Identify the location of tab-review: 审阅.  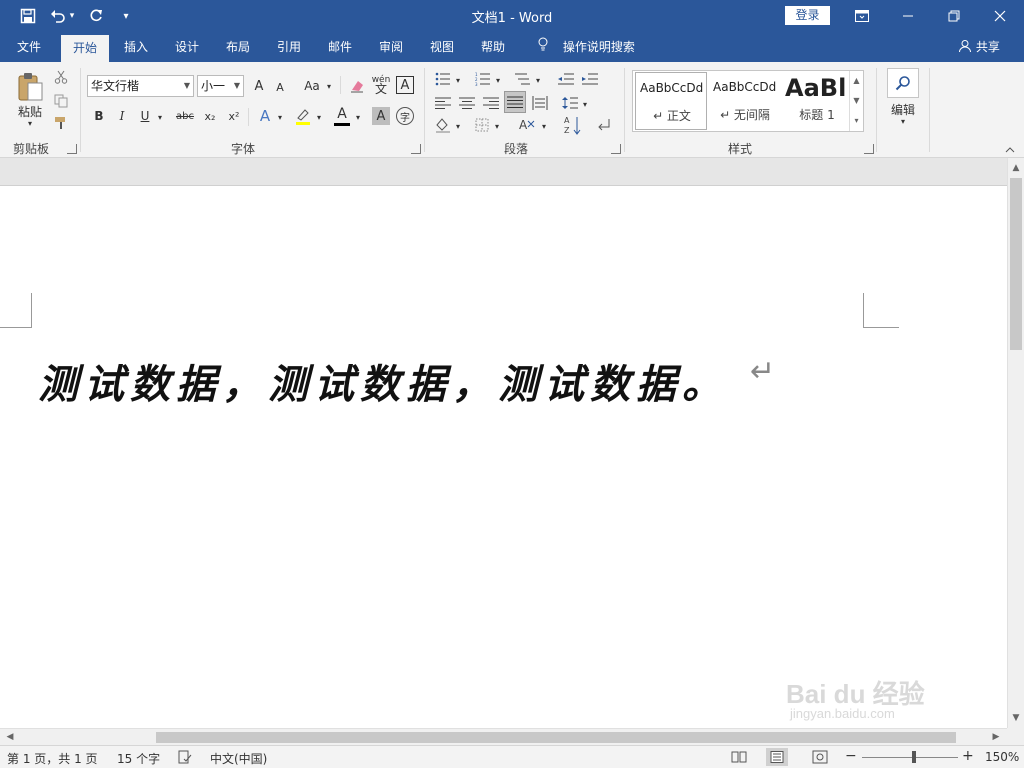
(391, 47).